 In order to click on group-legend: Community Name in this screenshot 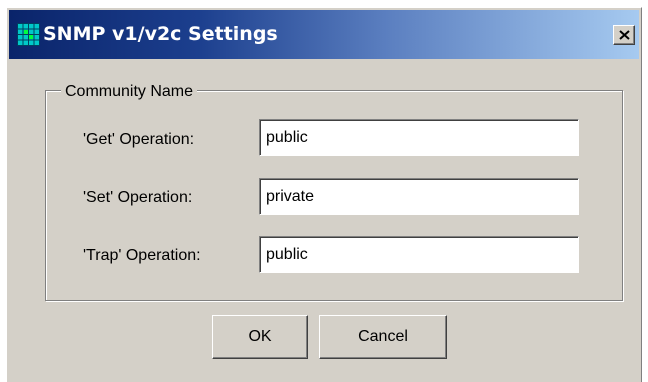, I will do `click(129, 92)`.